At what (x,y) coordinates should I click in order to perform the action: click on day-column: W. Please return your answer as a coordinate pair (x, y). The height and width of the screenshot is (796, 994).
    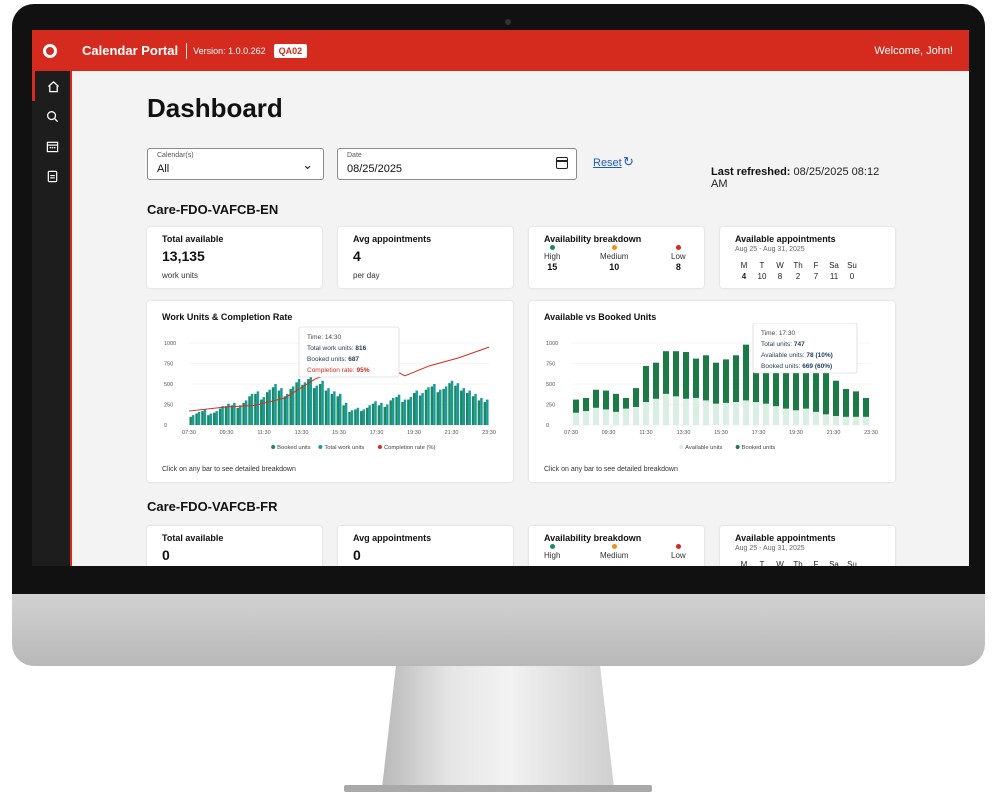
    Looking at the image, I should click on (780, 562).